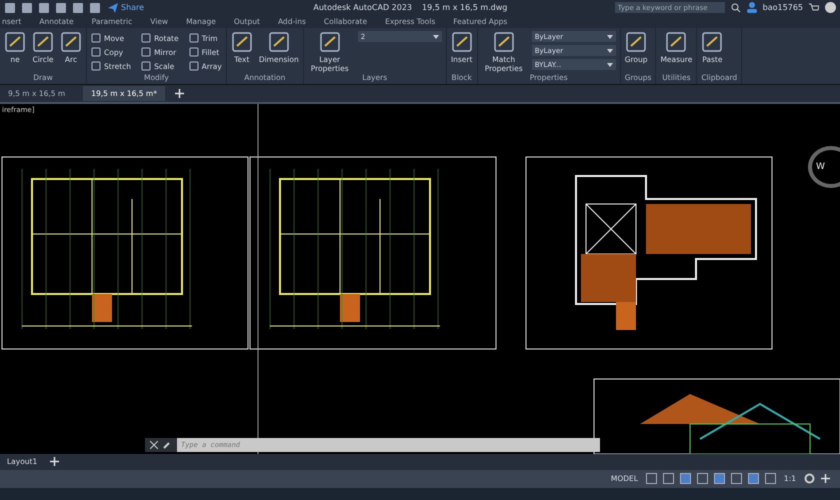  Describe the element at coordinates (814, 7) in the screenshot. I see `cart-icon` at that location.